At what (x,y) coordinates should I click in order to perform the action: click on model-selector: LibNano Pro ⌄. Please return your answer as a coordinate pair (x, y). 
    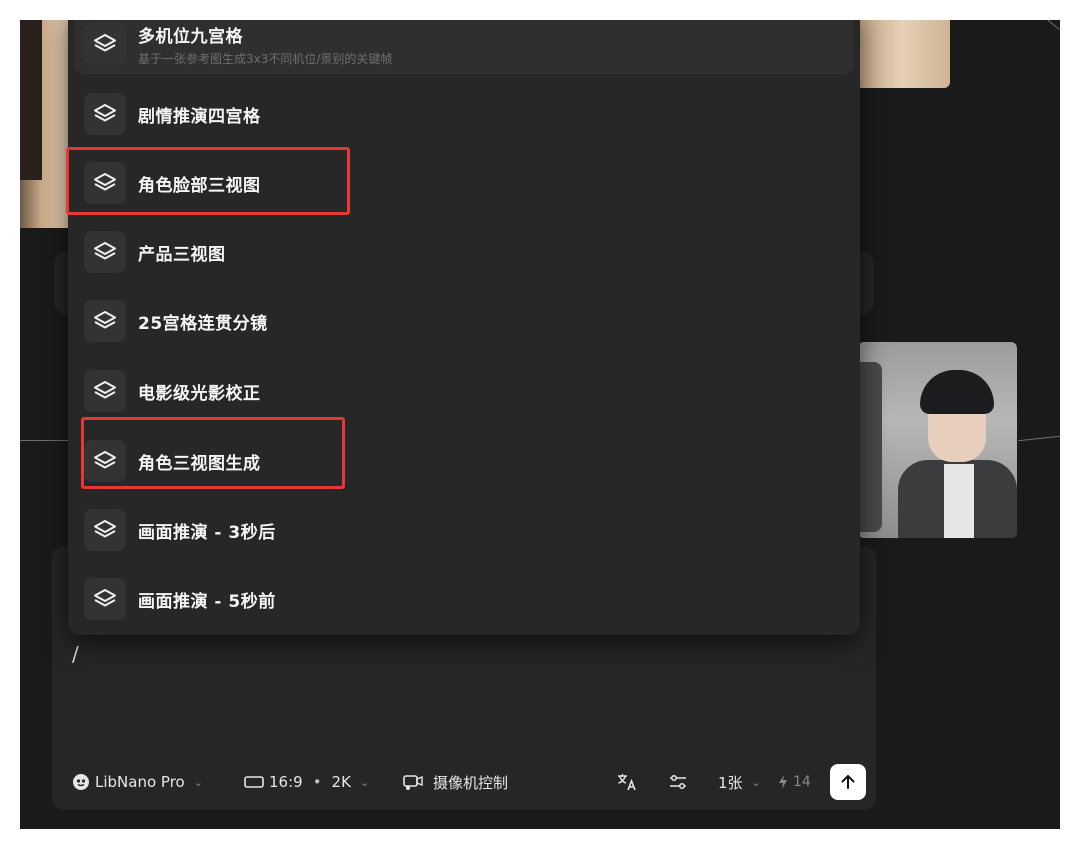
    Looking at the image, I should click on (137, 782).